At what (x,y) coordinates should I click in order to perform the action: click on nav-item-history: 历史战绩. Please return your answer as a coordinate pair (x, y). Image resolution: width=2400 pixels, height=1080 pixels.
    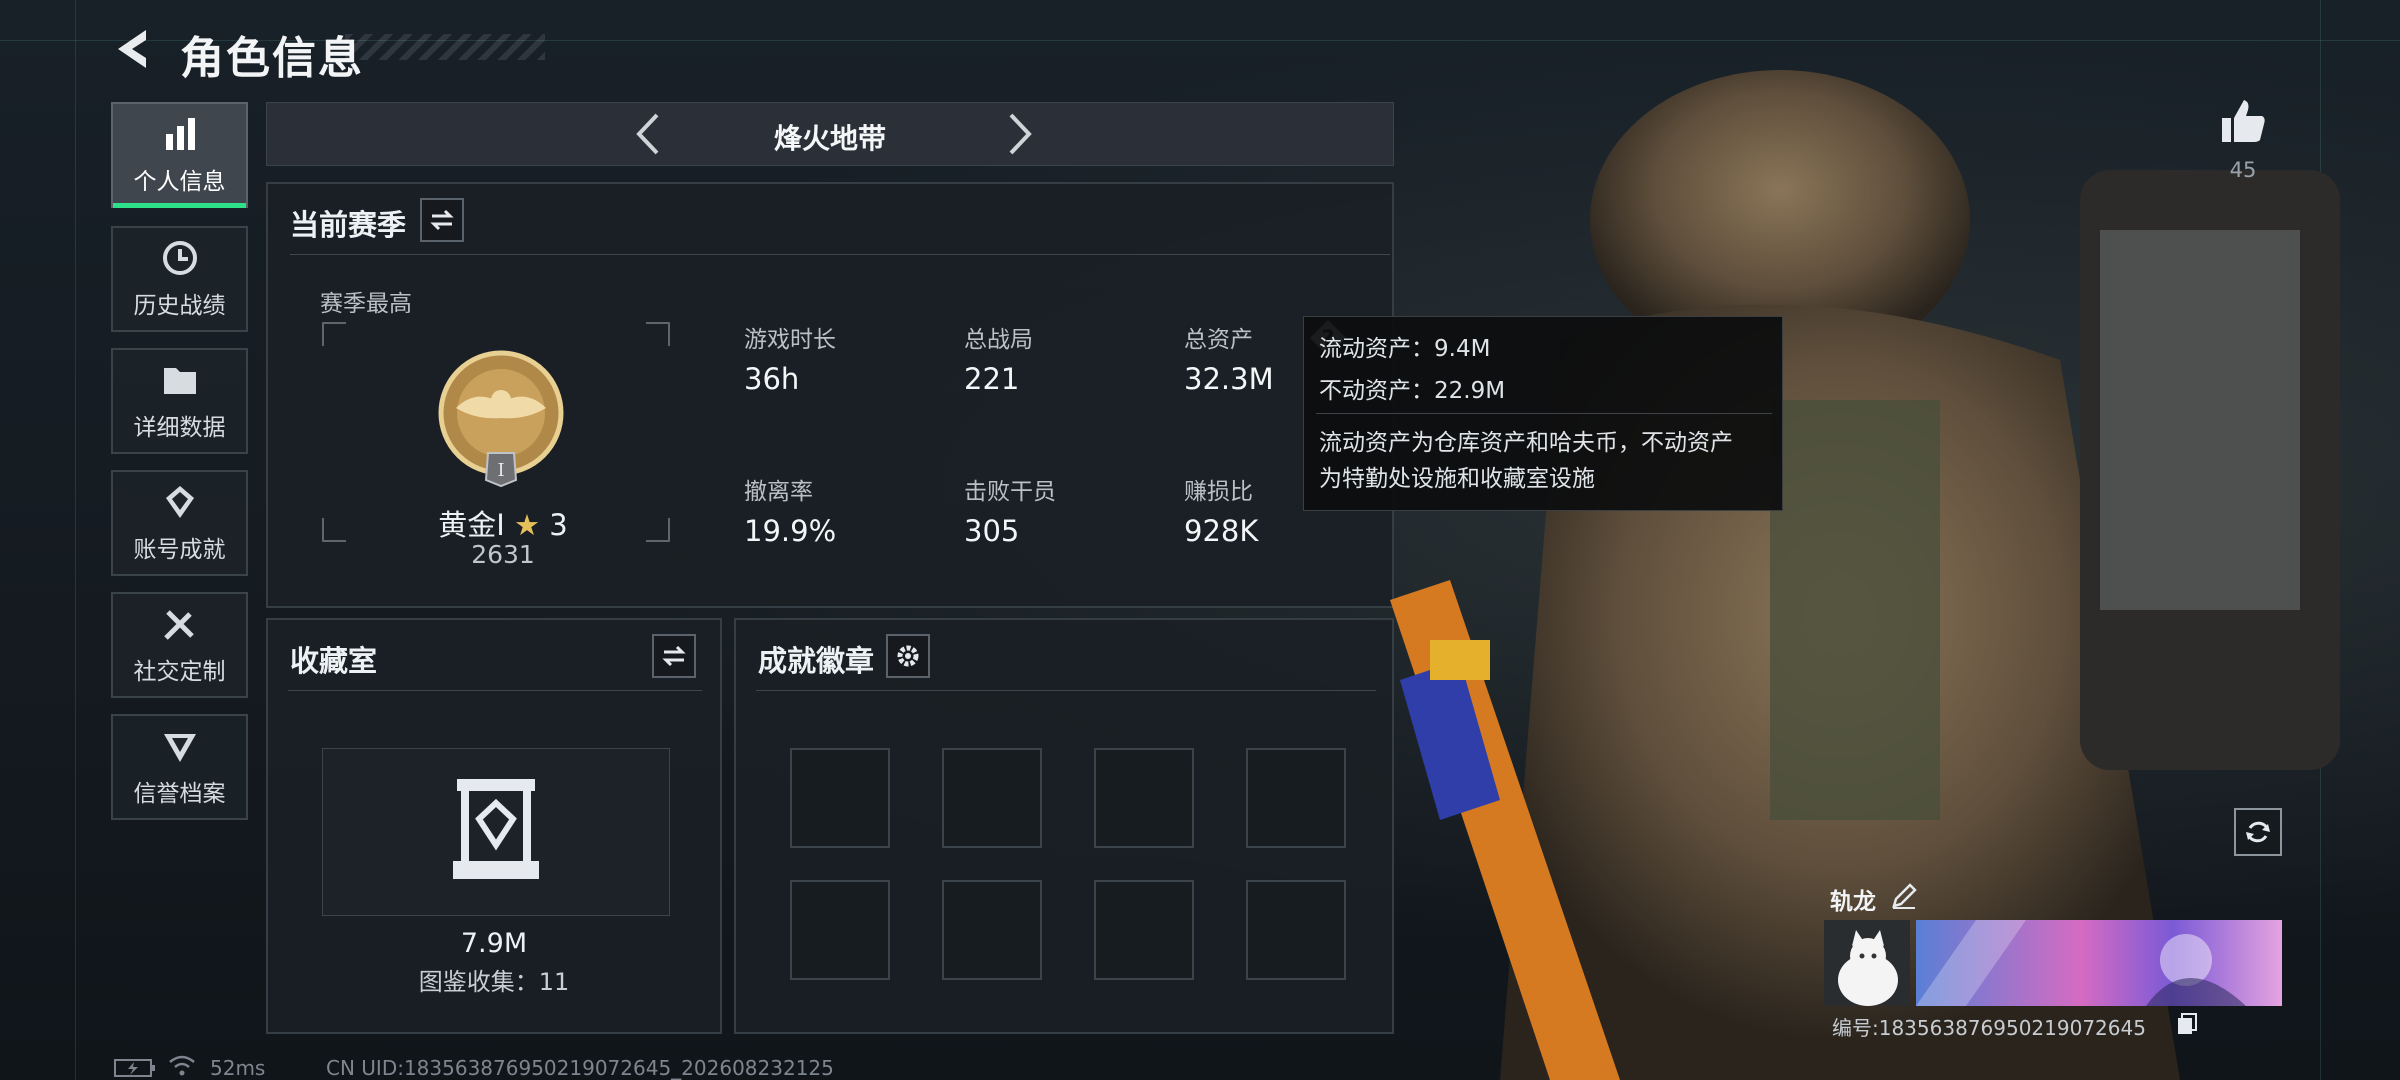
    Looking at the image, I should click on (179, 279).